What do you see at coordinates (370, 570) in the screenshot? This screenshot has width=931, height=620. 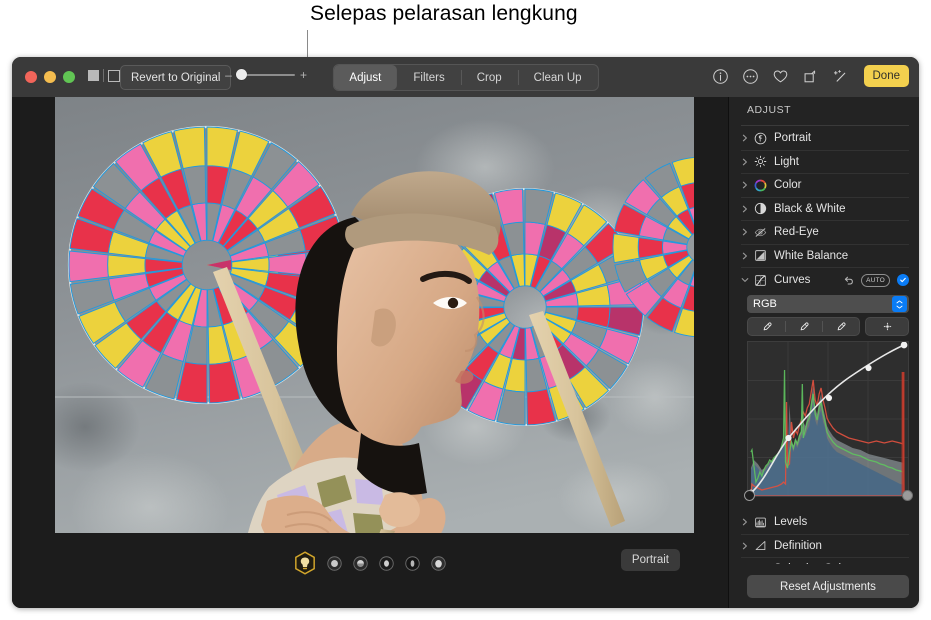 I see `portrait-toolbar: Portrait` at bounding box center [370, 570].